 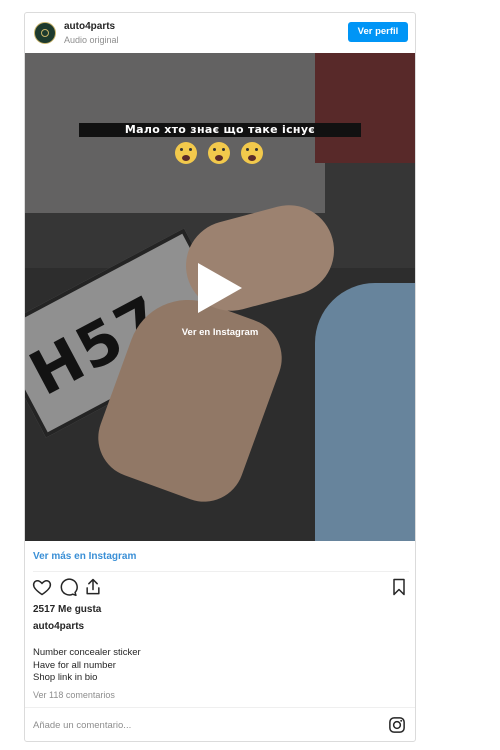 What do you see at coordinates (68, 587) in the screenshot?
I see `comment-icon` at bounding box center [68, 587].